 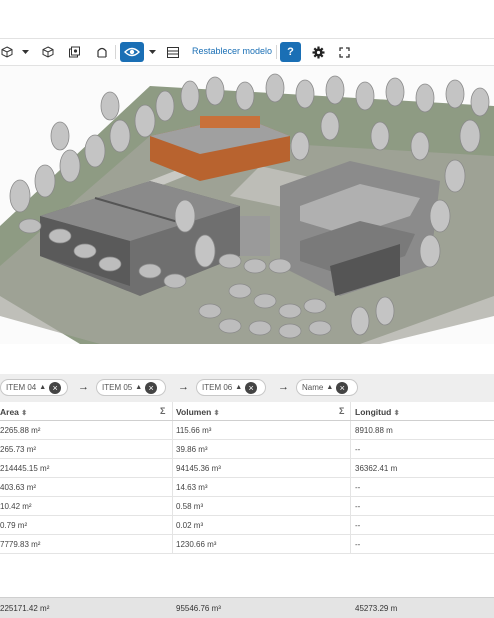 I want to click on fullscreen-icon, so click(x=344, y=52).